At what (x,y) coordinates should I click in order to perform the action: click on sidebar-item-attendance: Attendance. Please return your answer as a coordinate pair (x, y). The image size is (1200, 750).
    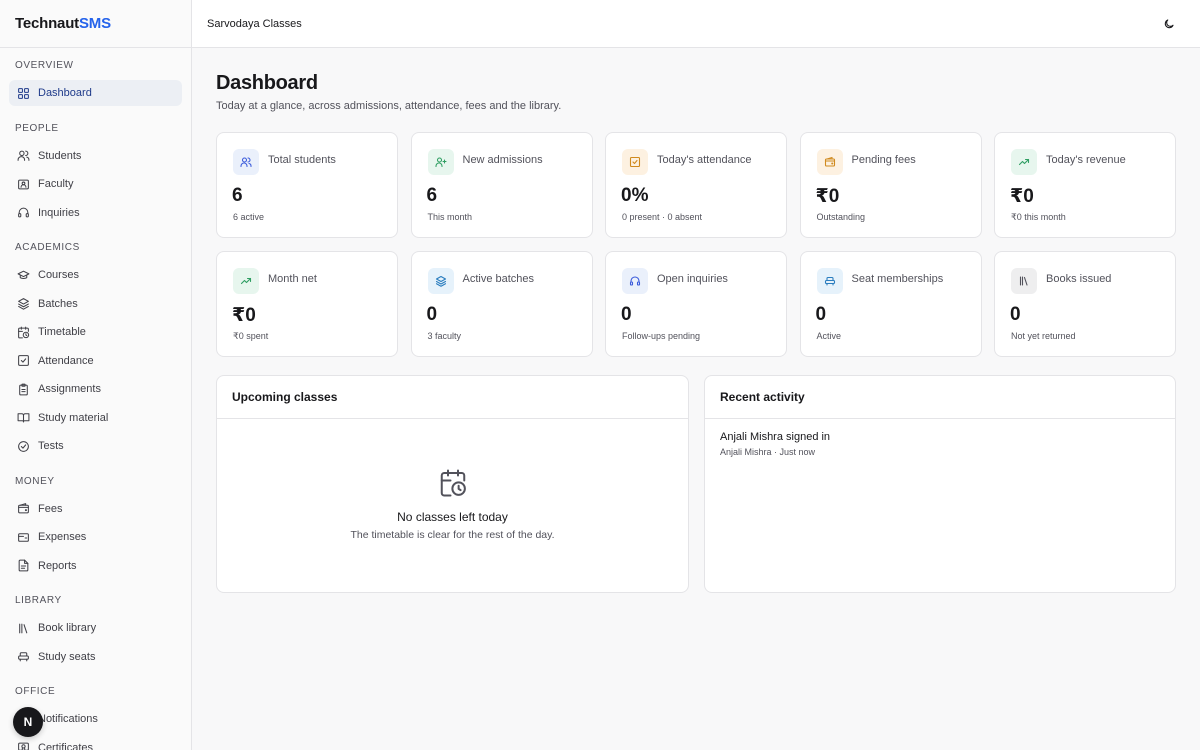
    Looking at the image, I should click on (95, 361).